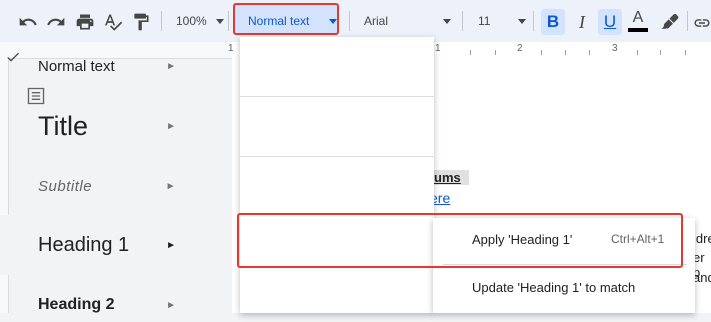 This screenshot has width=711, height=322. I want to click on menu-item-label: Normal text, so click(76, 66).